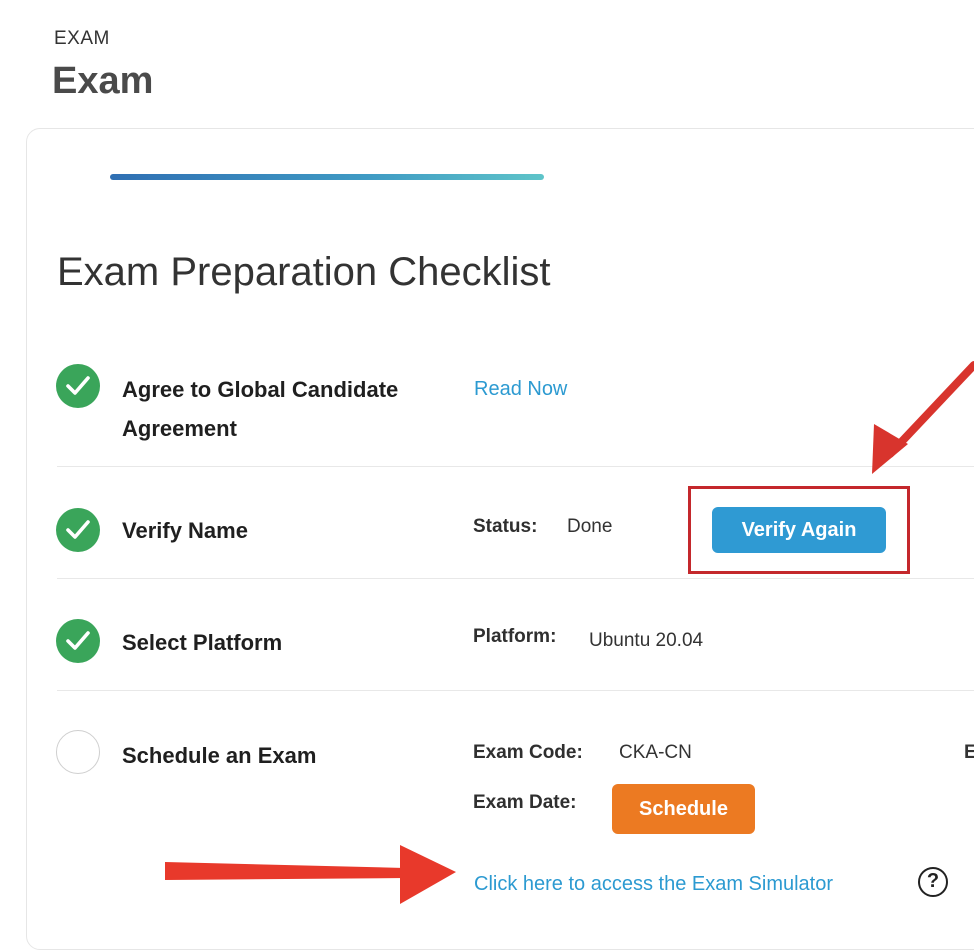 The height and width of the screenshot is (950, 974). I want to click on item-label-agreement-line2: Agreement, so click(179, 428).